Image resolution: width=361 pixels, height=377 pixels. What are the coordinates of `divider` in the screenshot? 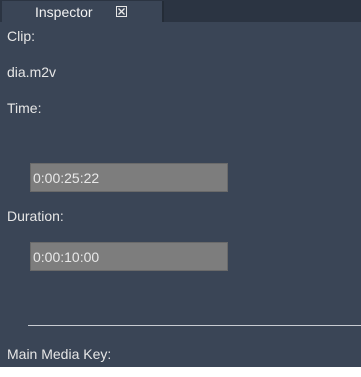 It's located at (194, 325).